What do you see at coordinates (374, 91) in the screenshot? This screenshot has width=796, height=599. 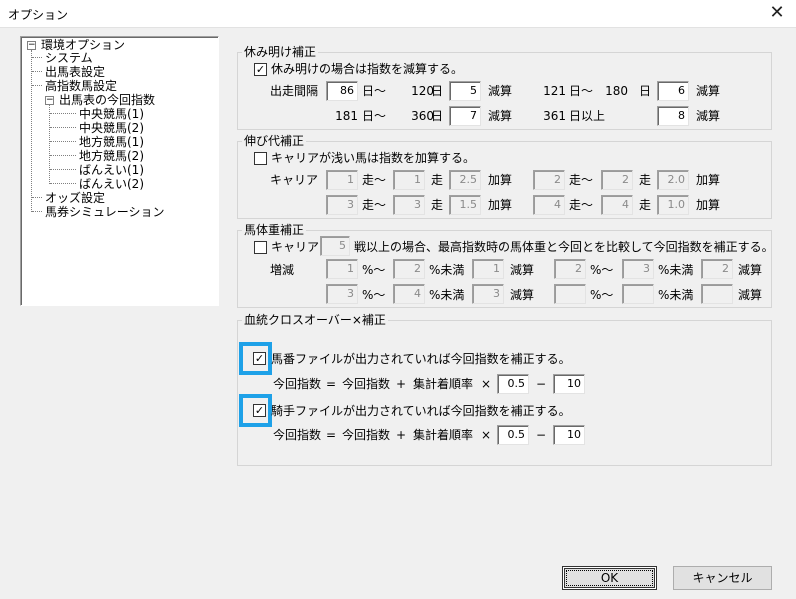 I see `rest-r1-from-unit: 日〜` at bounding box center [374, 91].